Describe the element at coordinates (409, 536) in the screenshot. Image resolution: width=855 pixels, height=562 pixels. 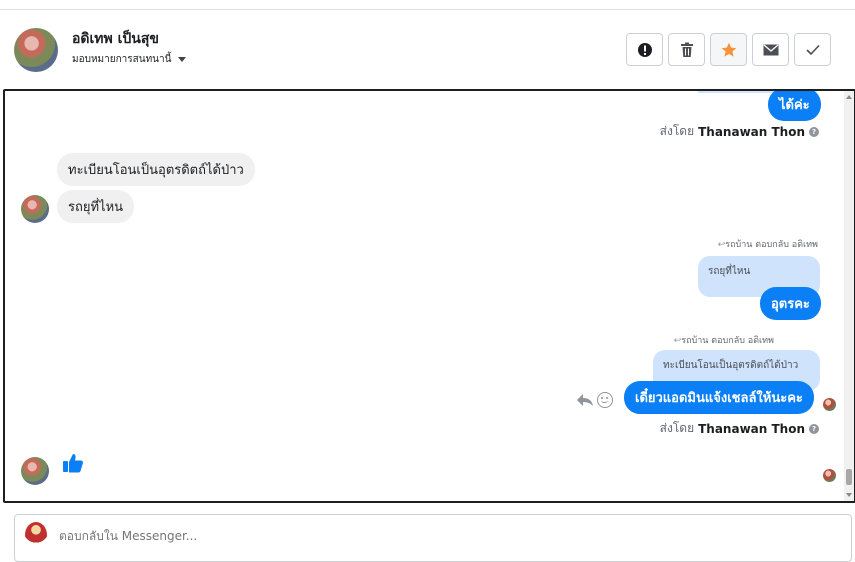
I see `reply-input` at that location.